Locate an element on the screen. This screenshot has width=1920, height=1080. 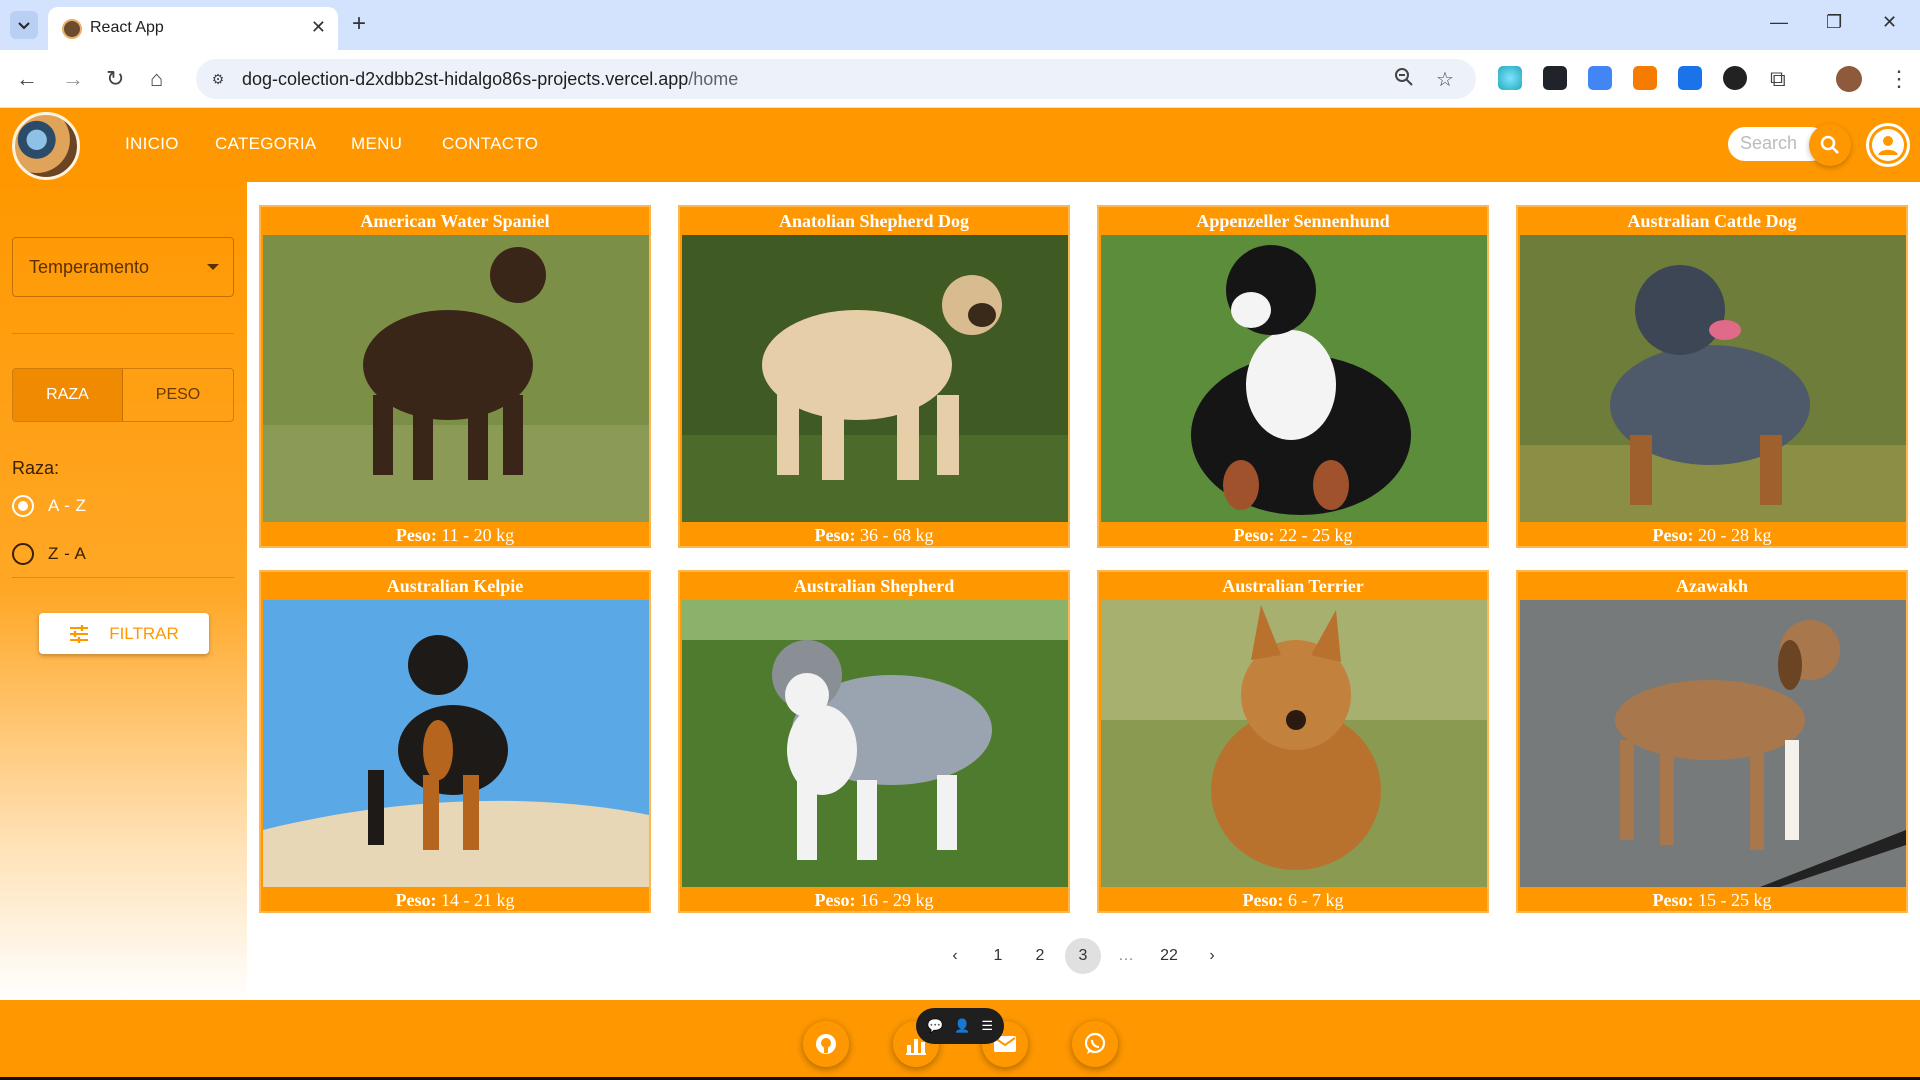
back-icon: ← is located at coordinates (27, 79).